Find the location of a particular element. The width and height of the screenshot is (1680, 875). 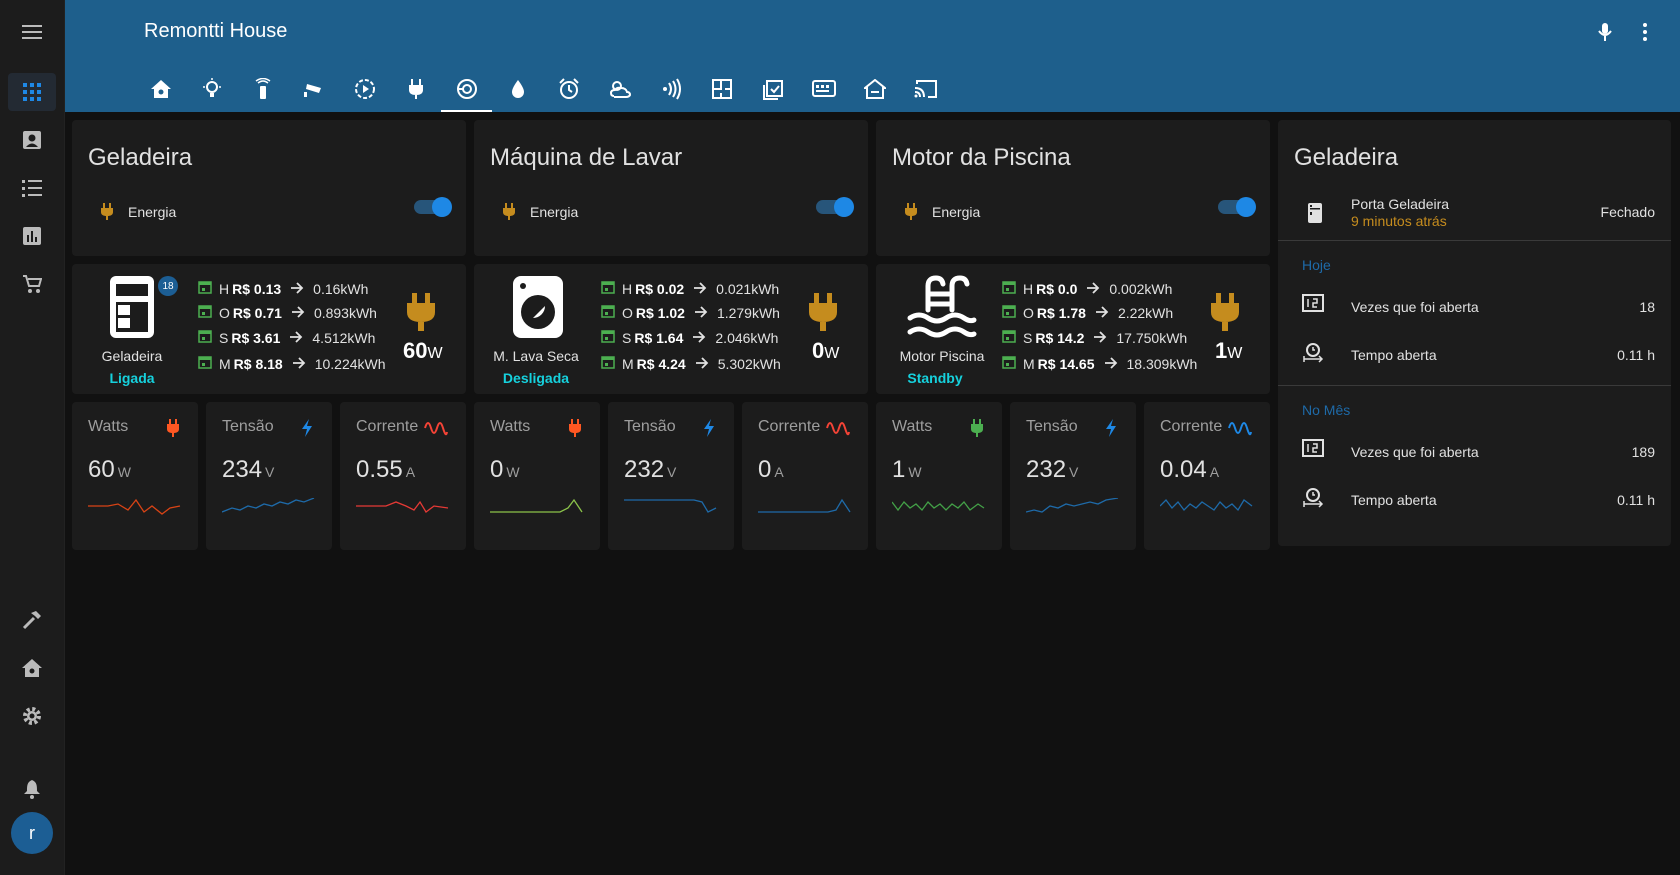

sidebar-item-notifications is located at coordinates (32, 789).